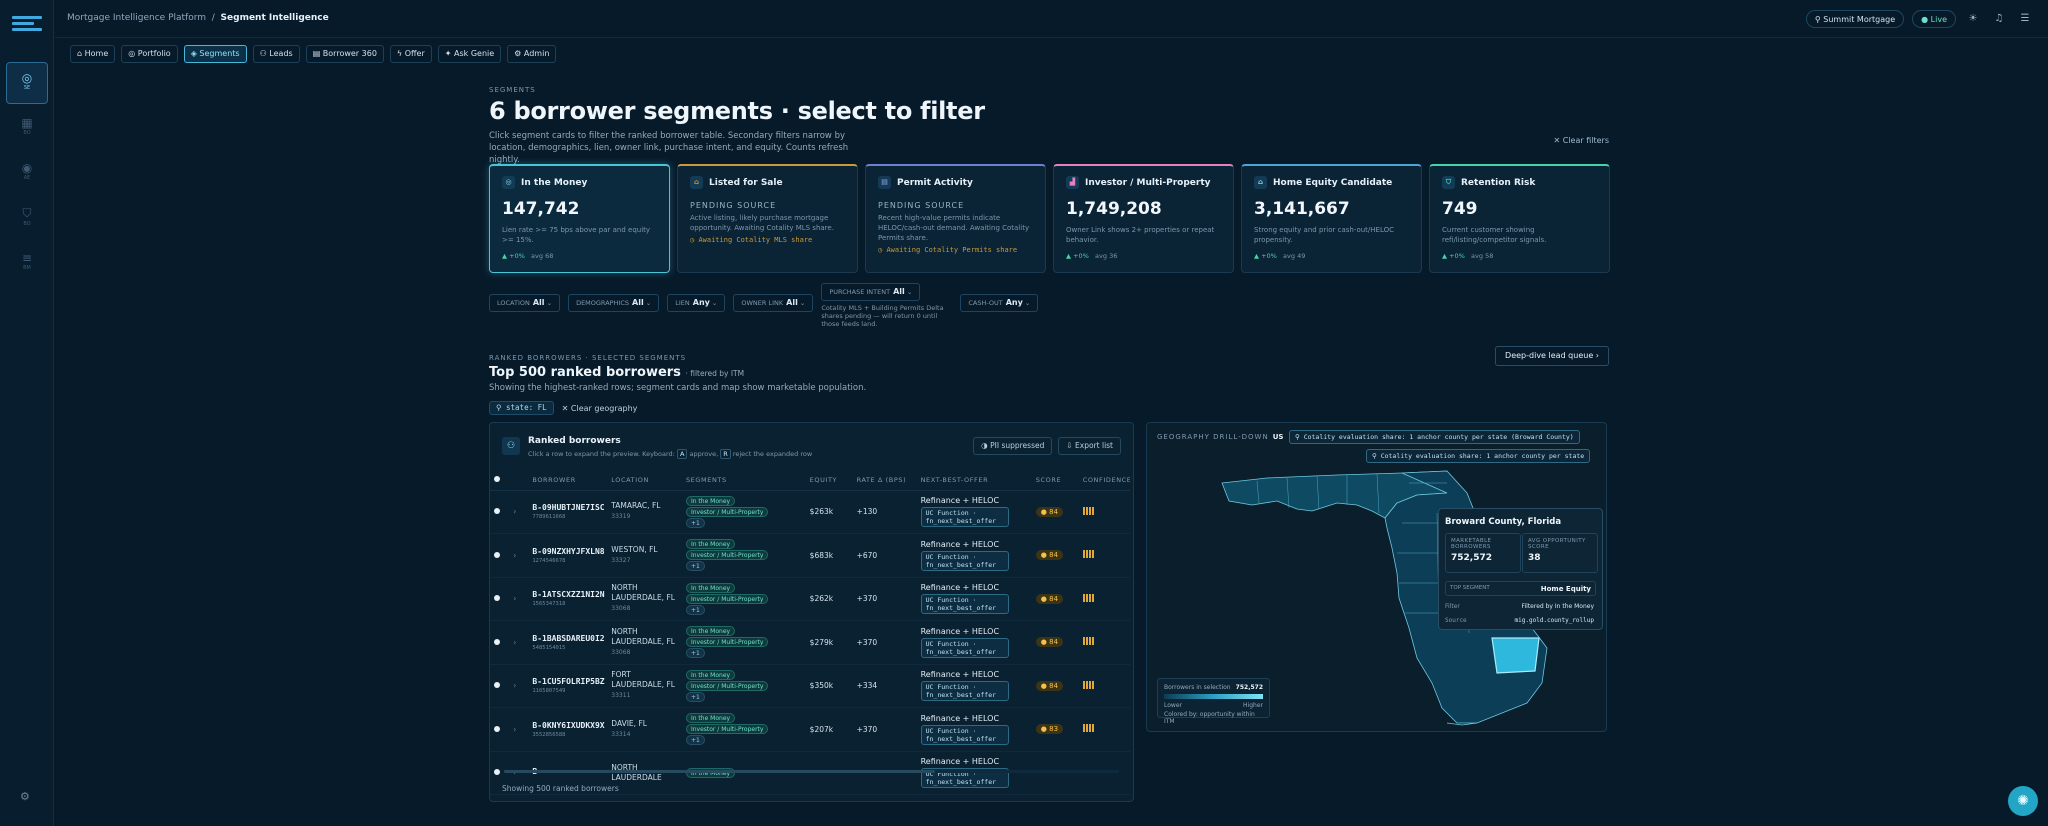 The height and width of the screenshot is (826, 2048). What do you see at coordinates (1089, 446) in the screenshot?
I see `export-list-button: ⇩ Export list` at bounding box center [1089, 446].